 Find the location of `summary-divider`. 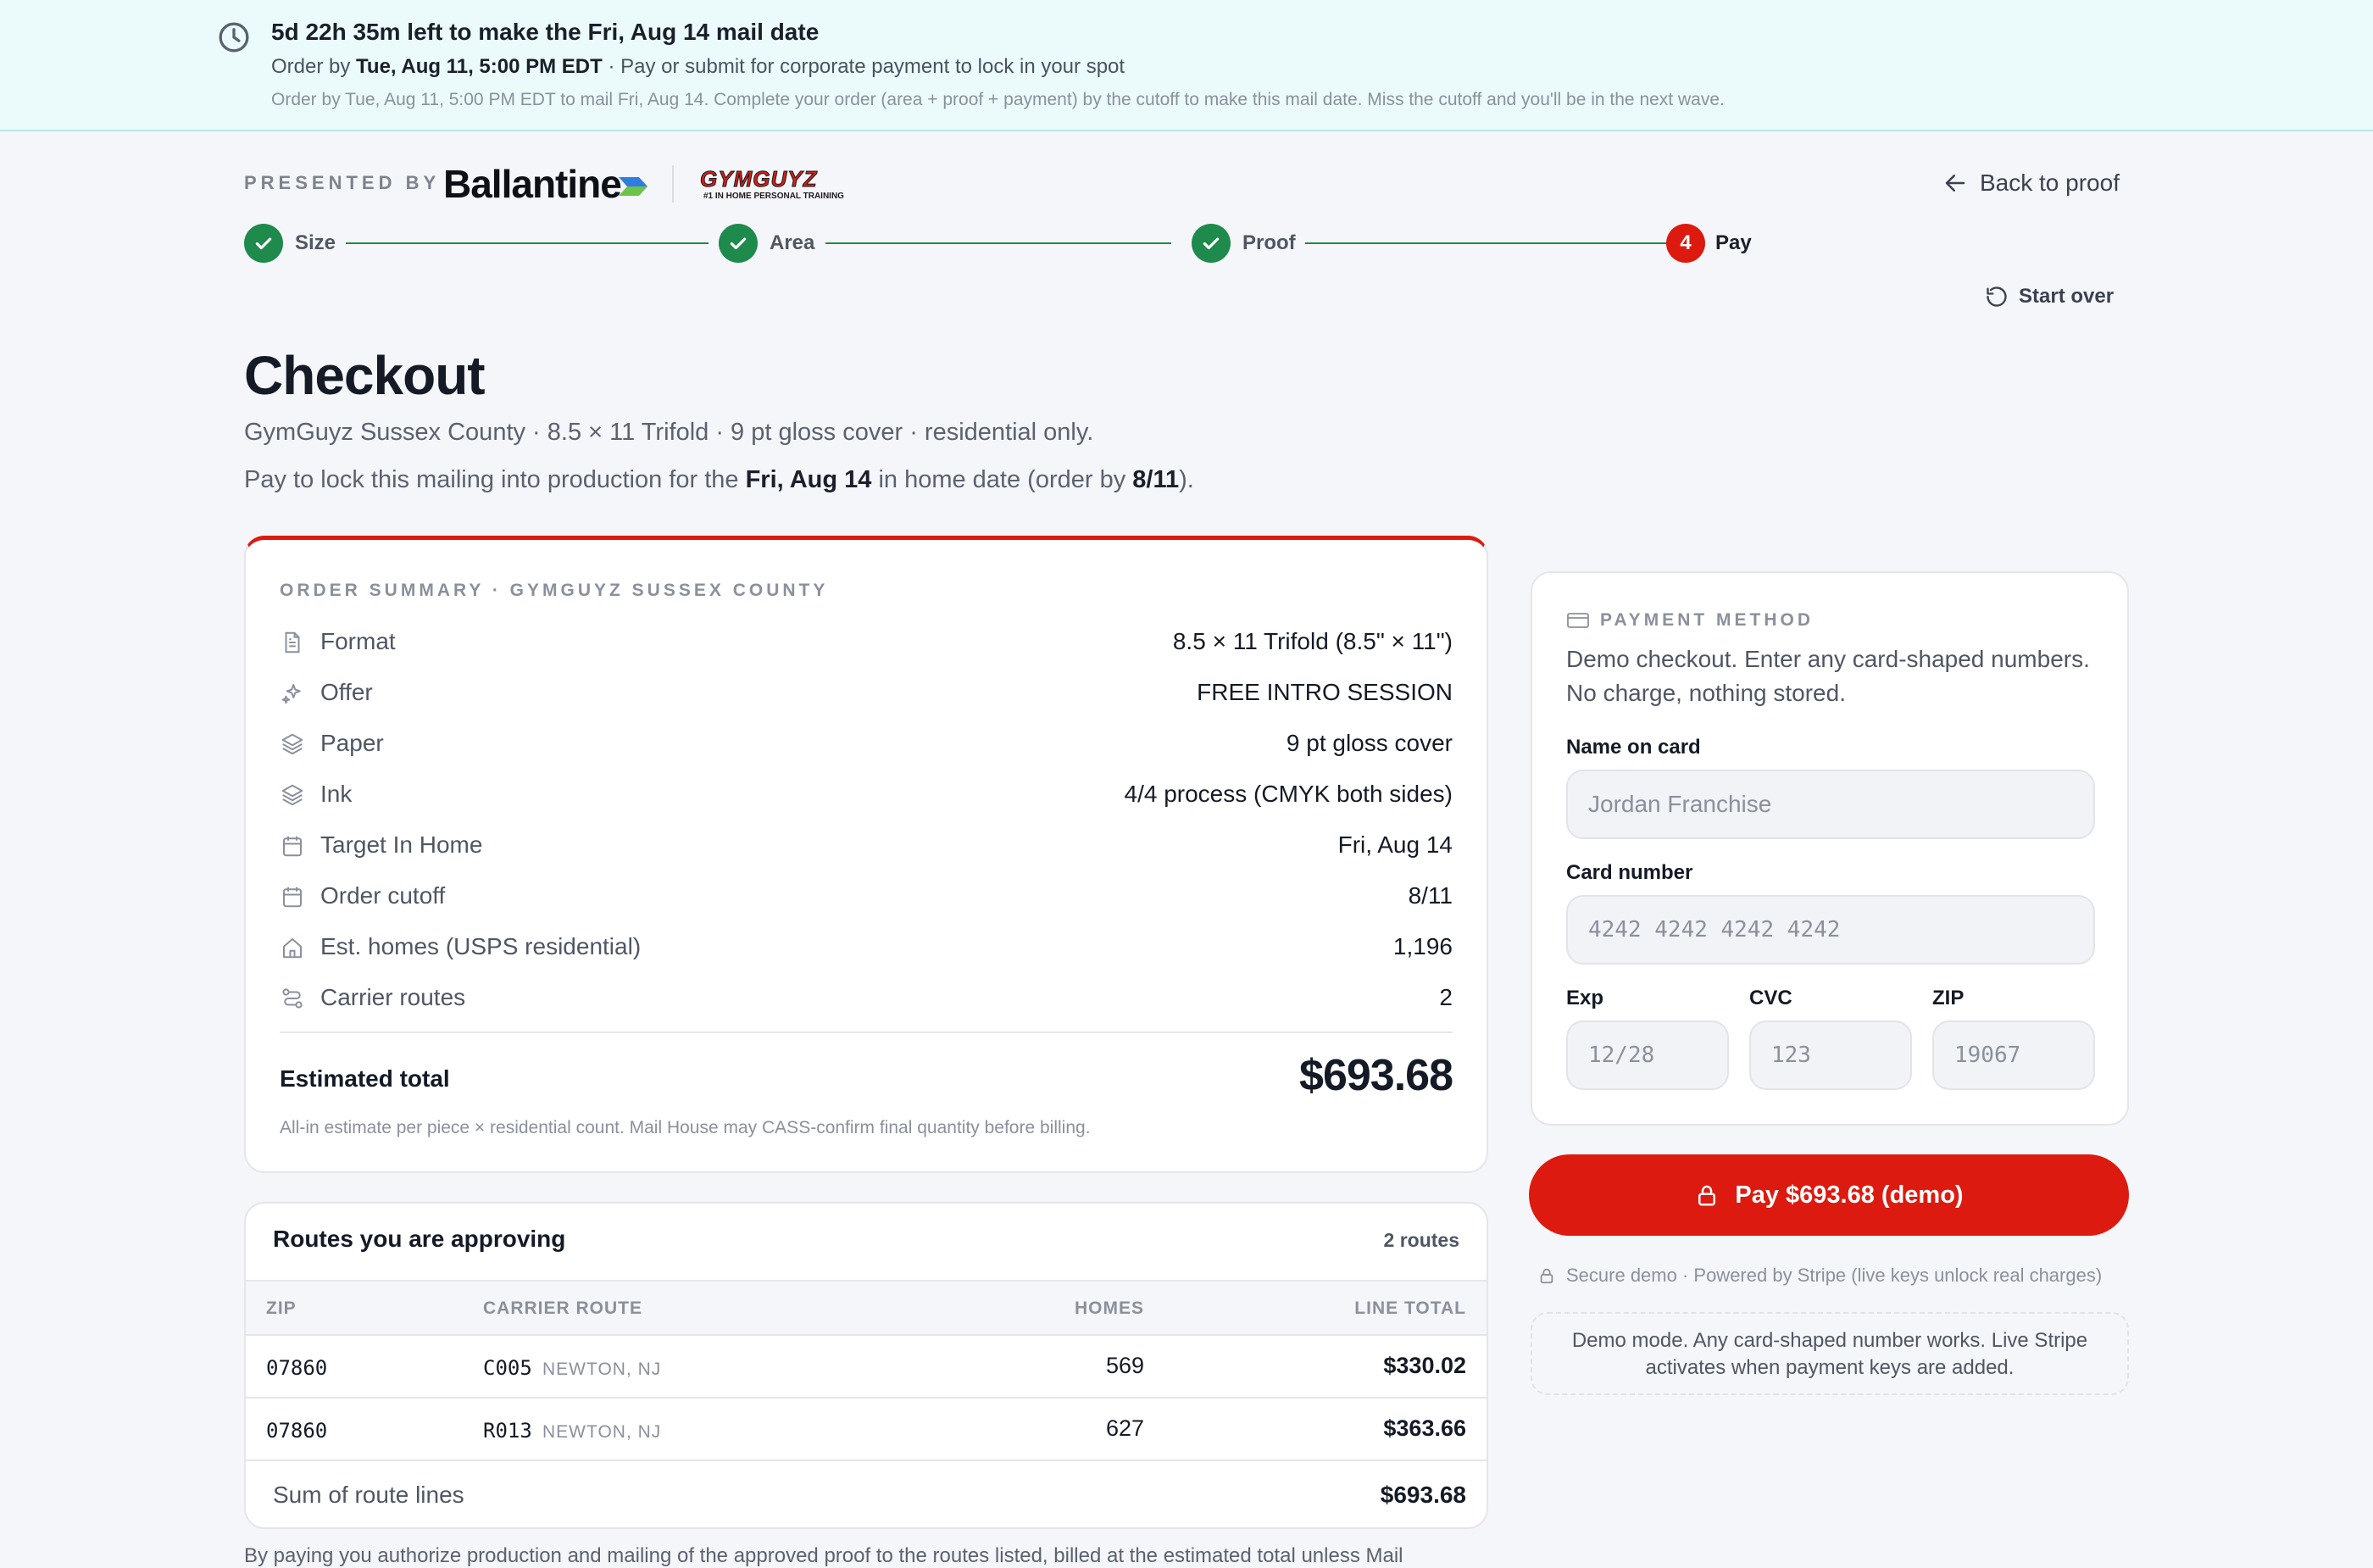

summary-divider is located at coordinates (866, 1032).